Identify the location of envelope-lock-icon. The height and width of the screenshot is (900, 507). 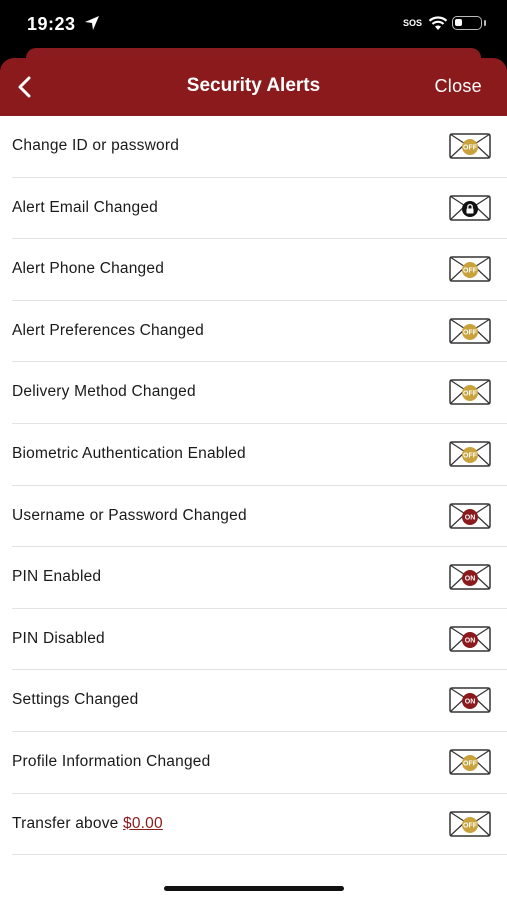
(470, 207).